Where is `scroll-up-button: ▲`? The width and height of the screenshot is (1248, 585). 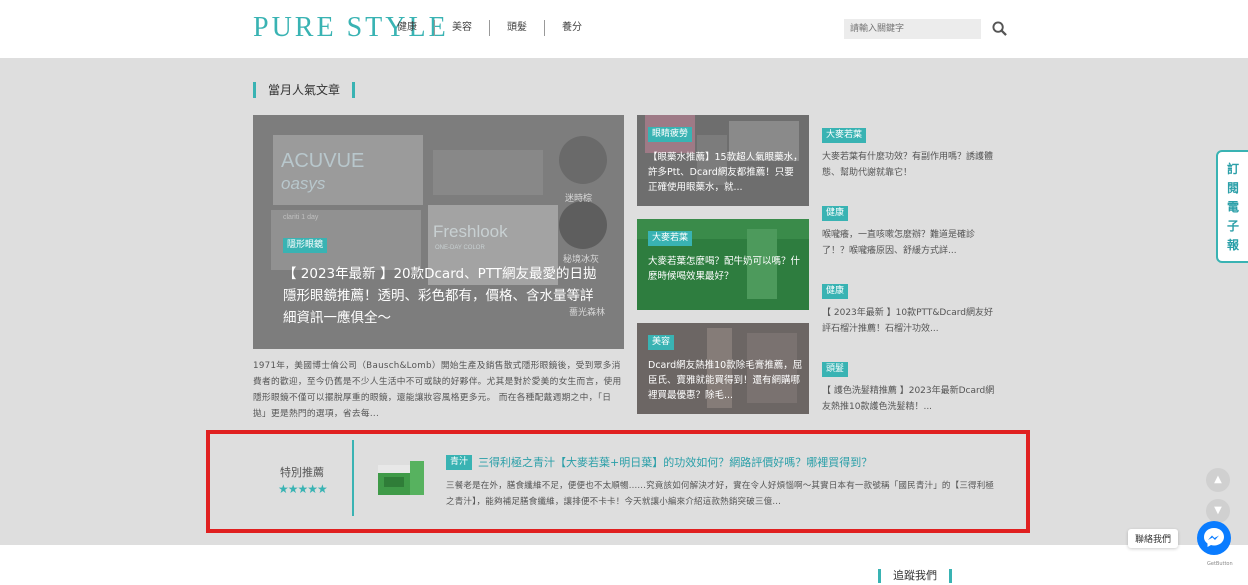
scroll-up-button: ▲ is located at coordinates (1218, 480).